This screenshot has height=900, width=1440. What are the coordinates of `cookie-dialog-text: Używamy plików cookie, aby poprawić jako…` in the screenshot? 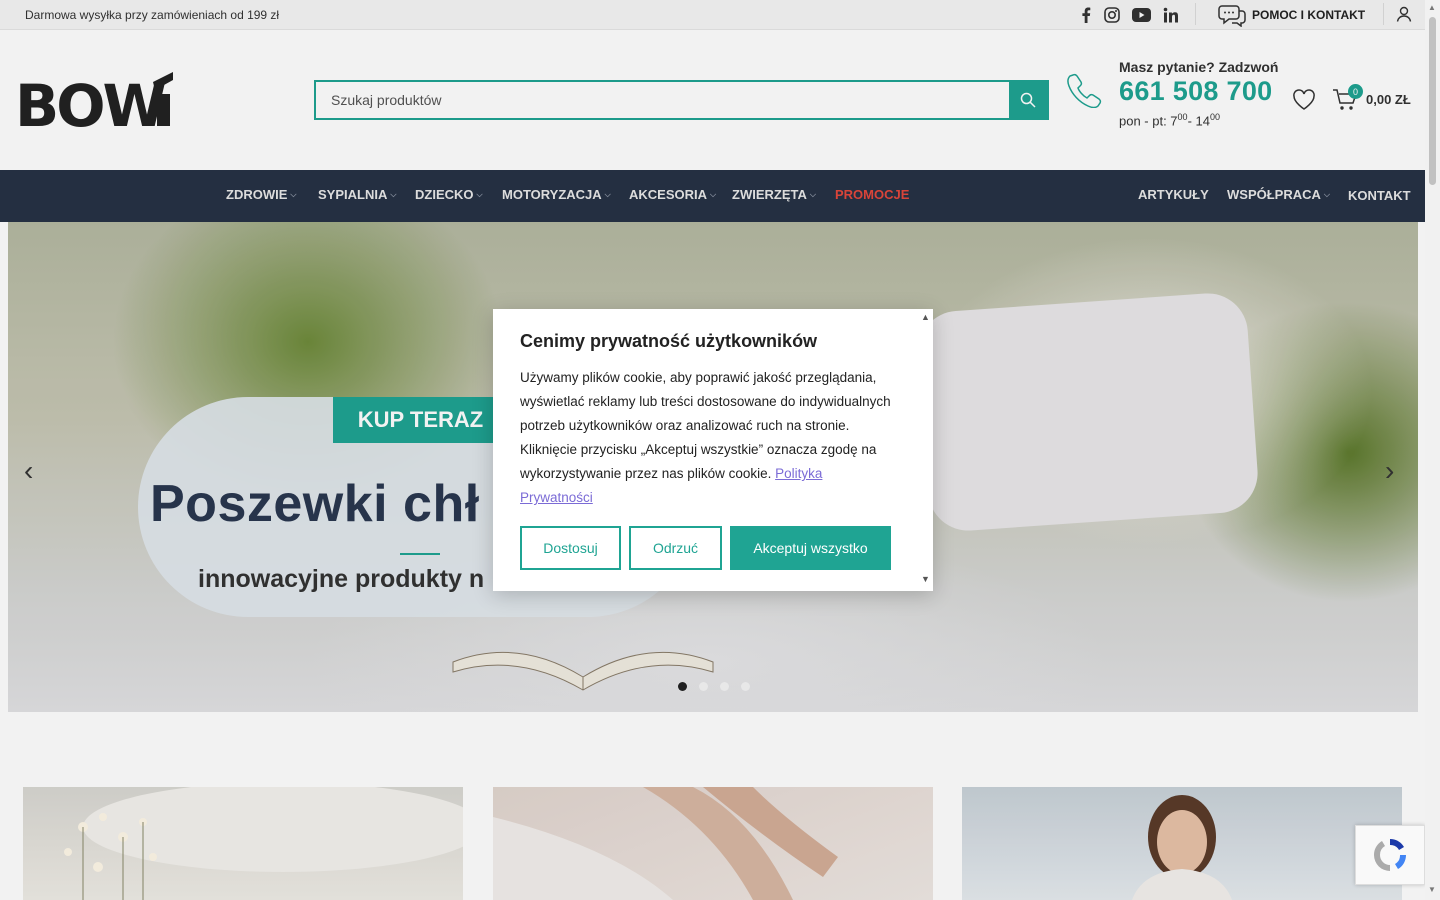 It's located at (705, 437).